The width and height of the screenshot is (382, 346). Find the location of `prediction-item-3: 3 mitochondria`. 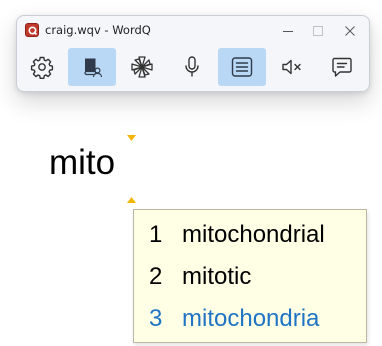

prediction-item-3: 3 mitochondria is located at coordinates (250, 319).